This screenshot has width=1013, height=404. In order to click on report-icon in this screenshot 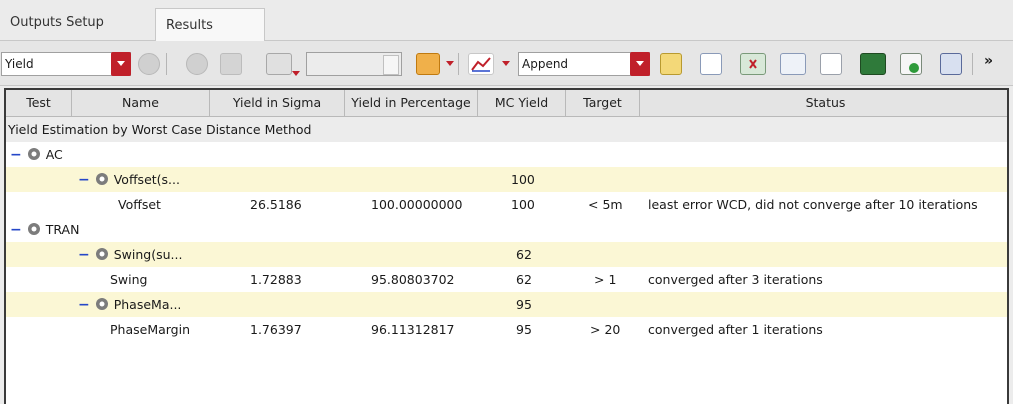, I will do `click(428, 64)`.